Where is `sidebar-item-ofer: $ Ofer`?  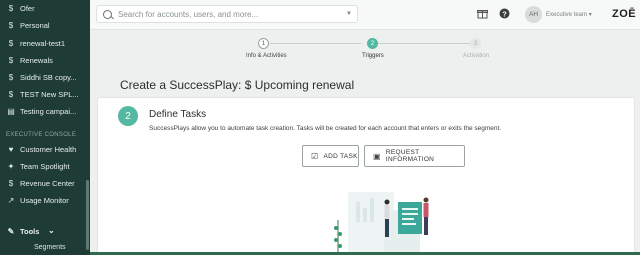
sidebar-item-ofer: $ Ofer is located at coordinates (45, 8).